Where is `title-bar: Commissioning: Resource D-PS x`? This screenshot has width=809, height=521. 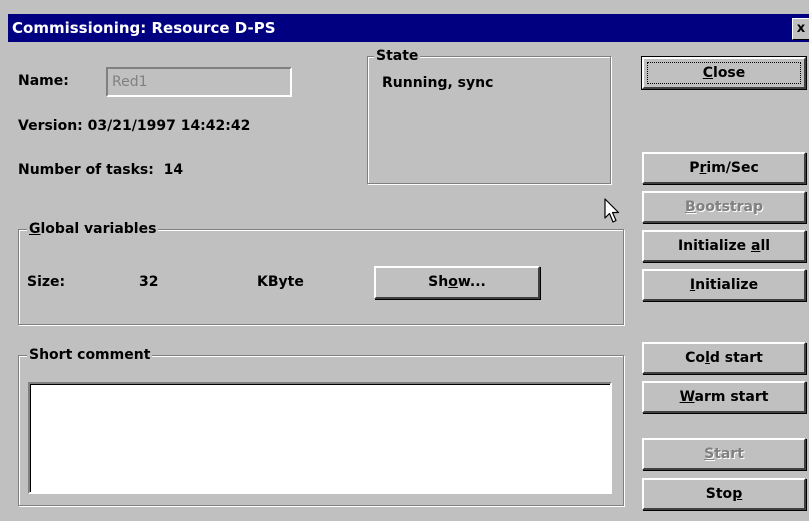
title-bar: Commissioning: Resource D-PS x is located at coordinates (408, 28).